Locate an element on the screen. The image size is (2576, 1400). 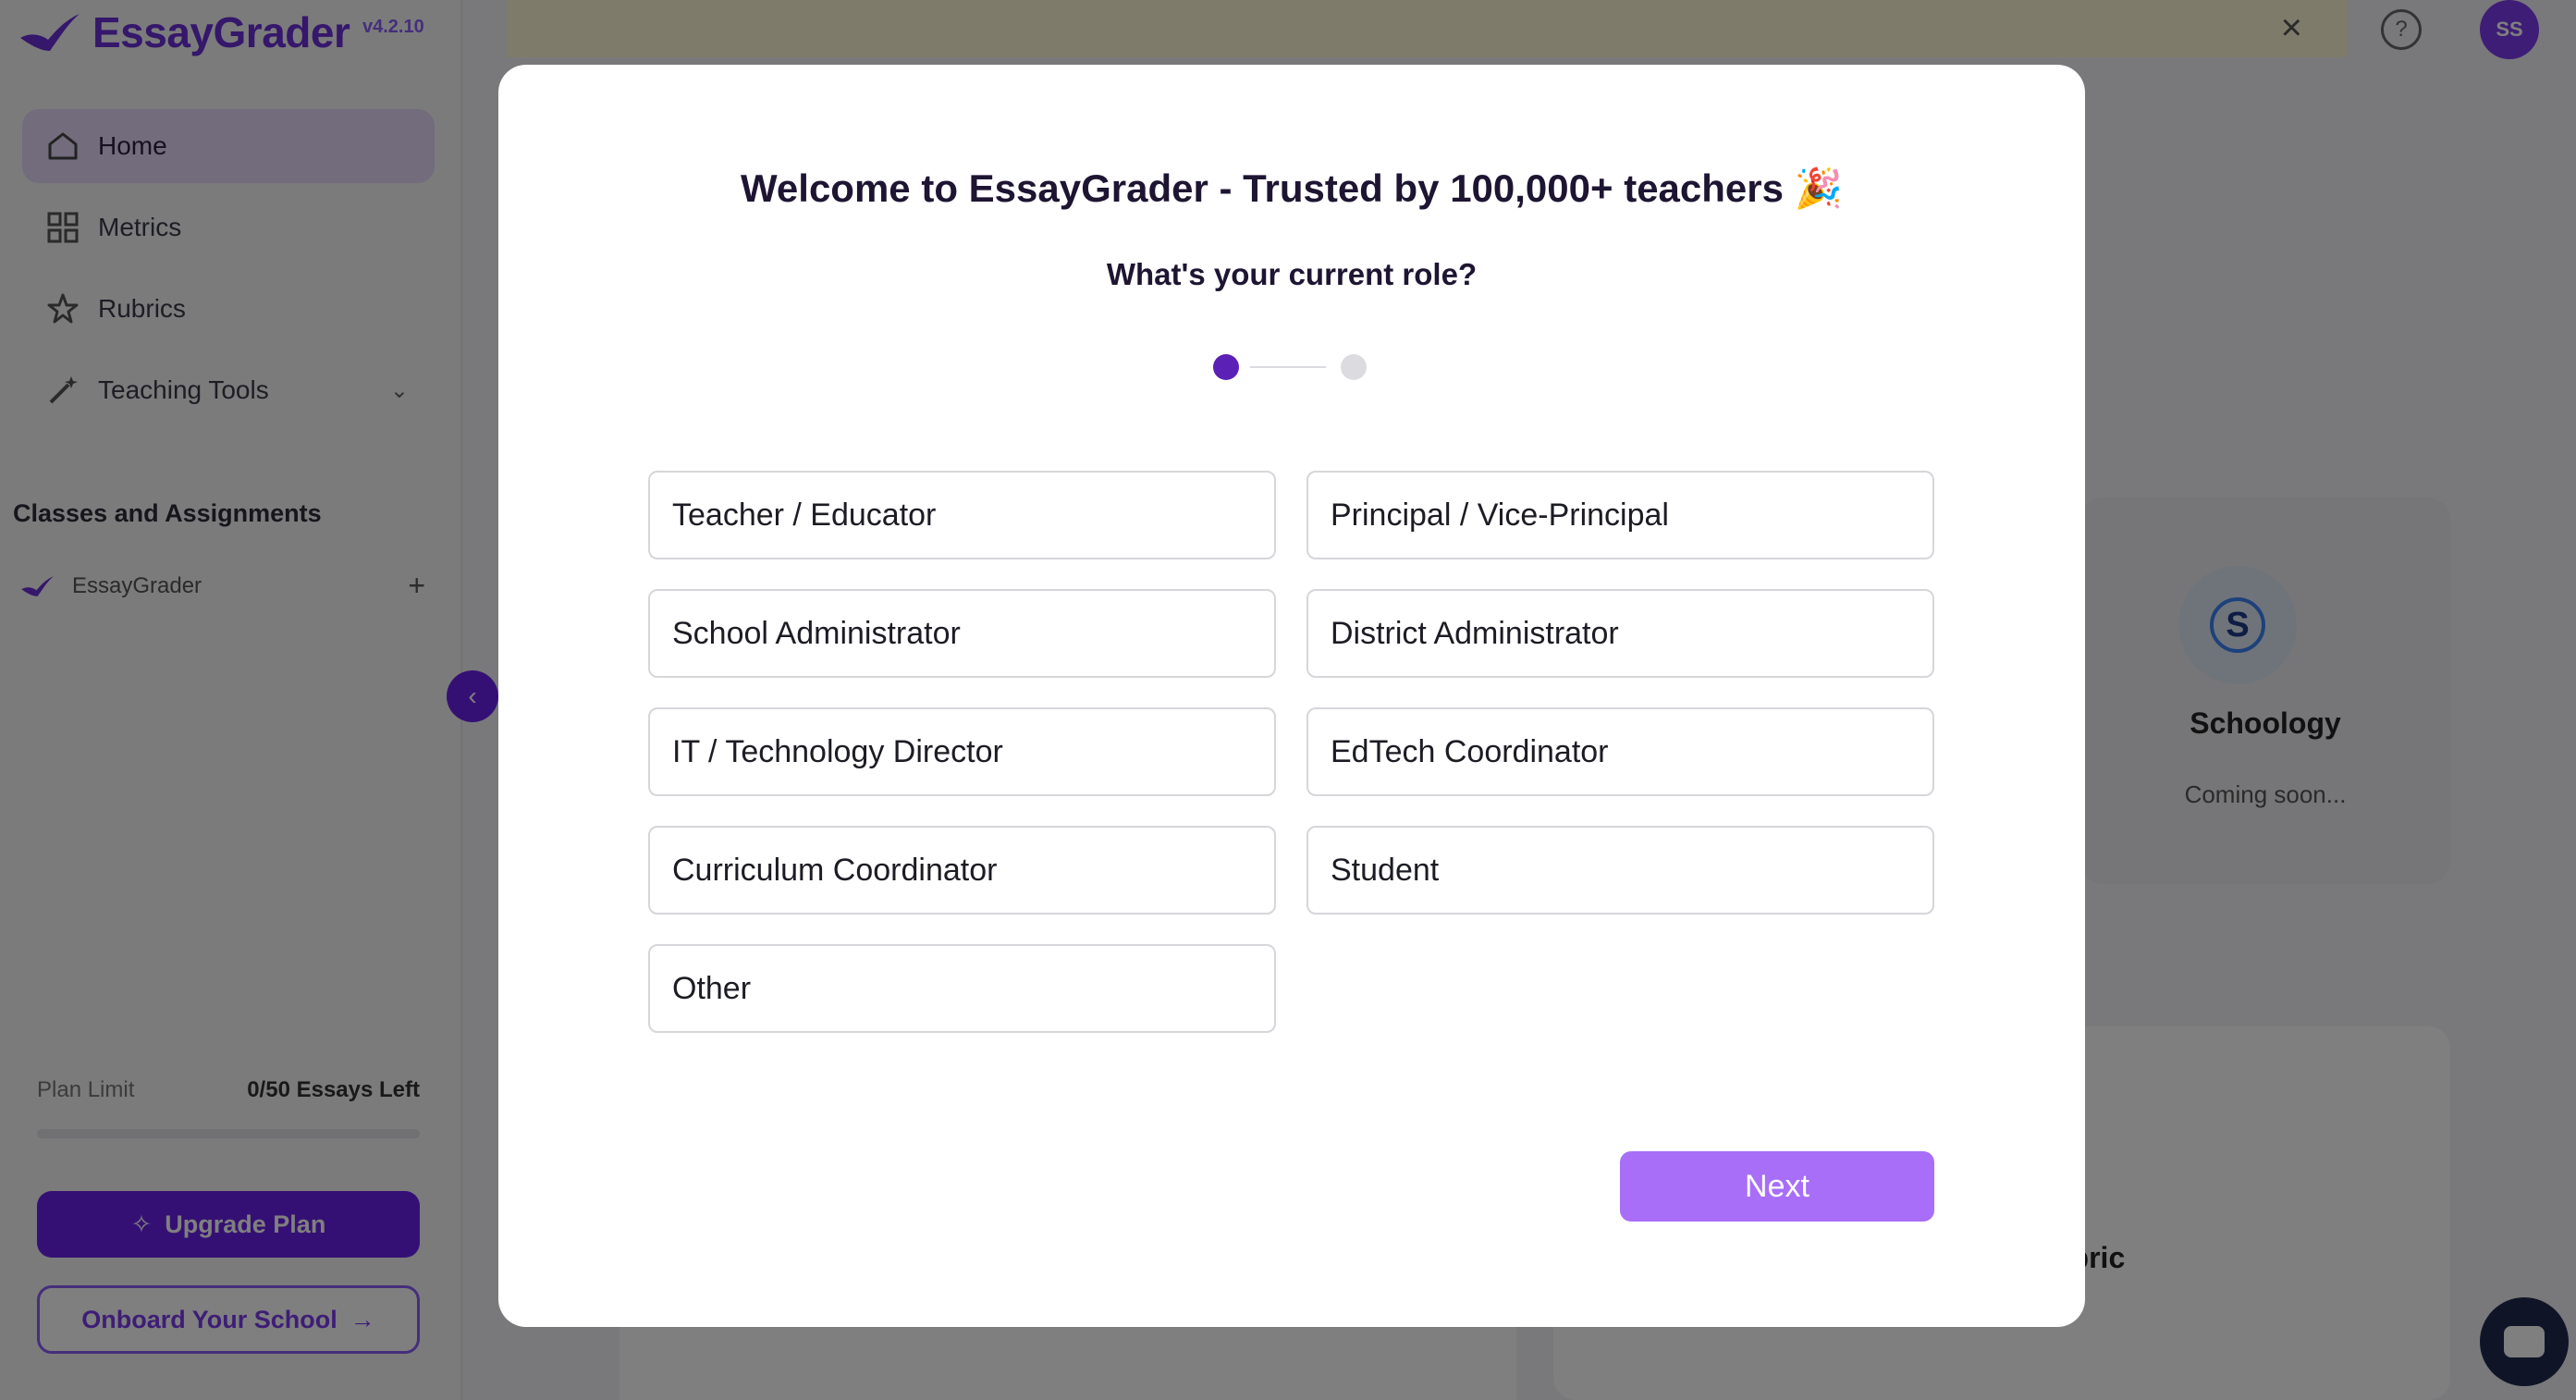
role-option-student: Student is located at coordinates (1620, 870).